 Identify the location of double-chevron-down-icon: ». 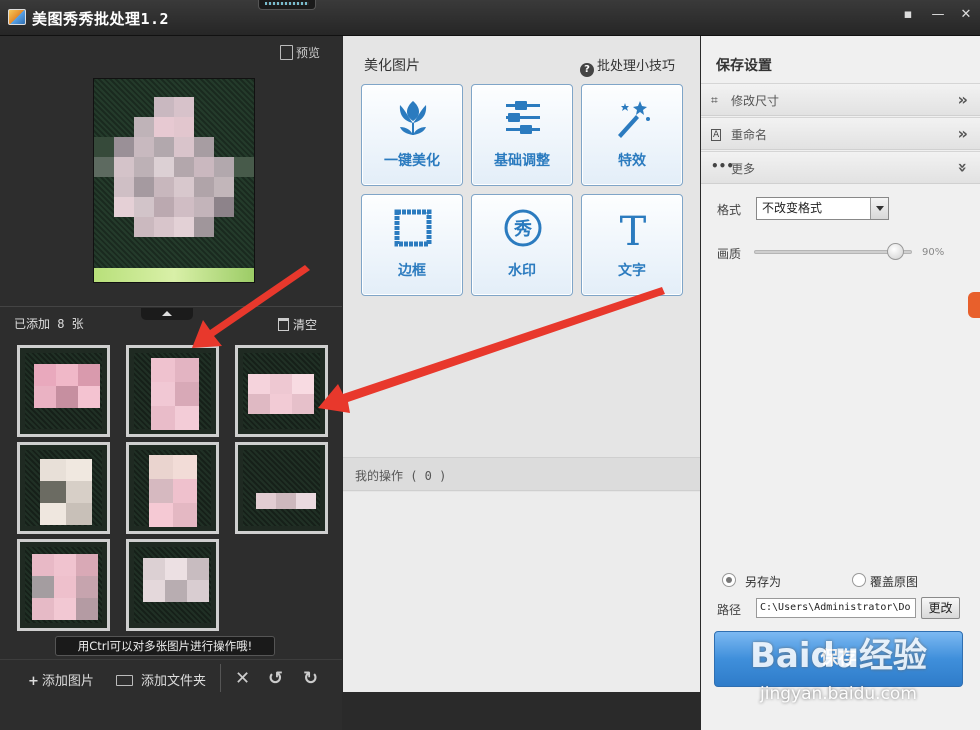
(963, 167).